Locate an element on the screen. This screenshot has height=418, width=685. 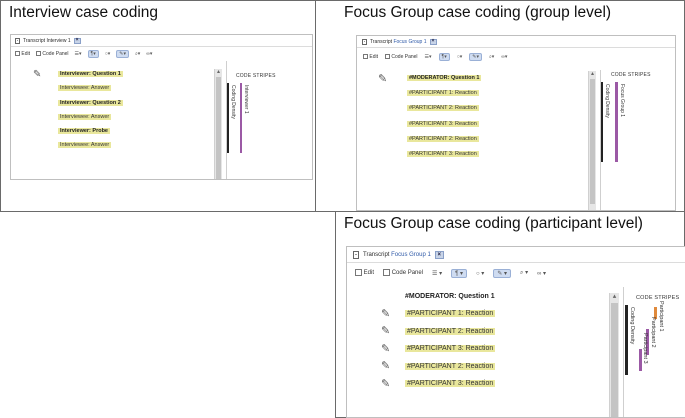
line-text: #PARTICIPANT 1: Reaction is located at coordinates (450, 313).